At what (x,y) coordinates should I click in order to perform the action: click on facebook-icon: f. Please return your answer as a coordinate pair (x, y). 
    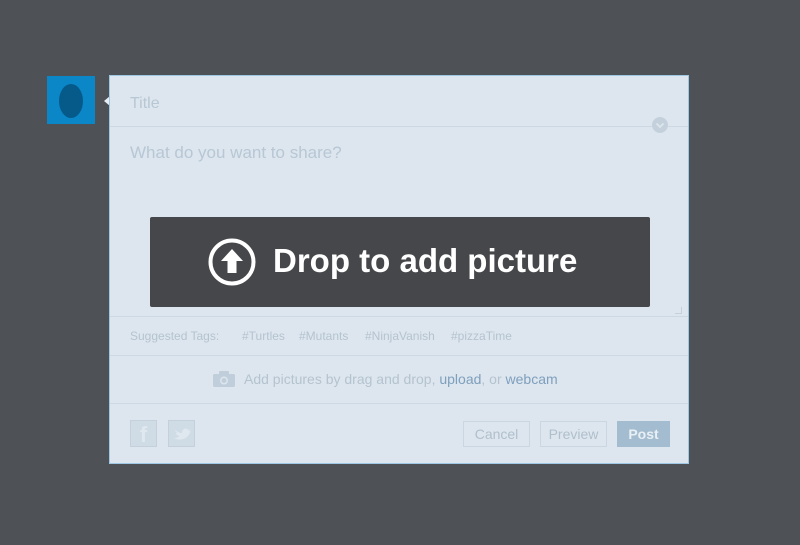
    Looking at the image, I should click on (143, 433).